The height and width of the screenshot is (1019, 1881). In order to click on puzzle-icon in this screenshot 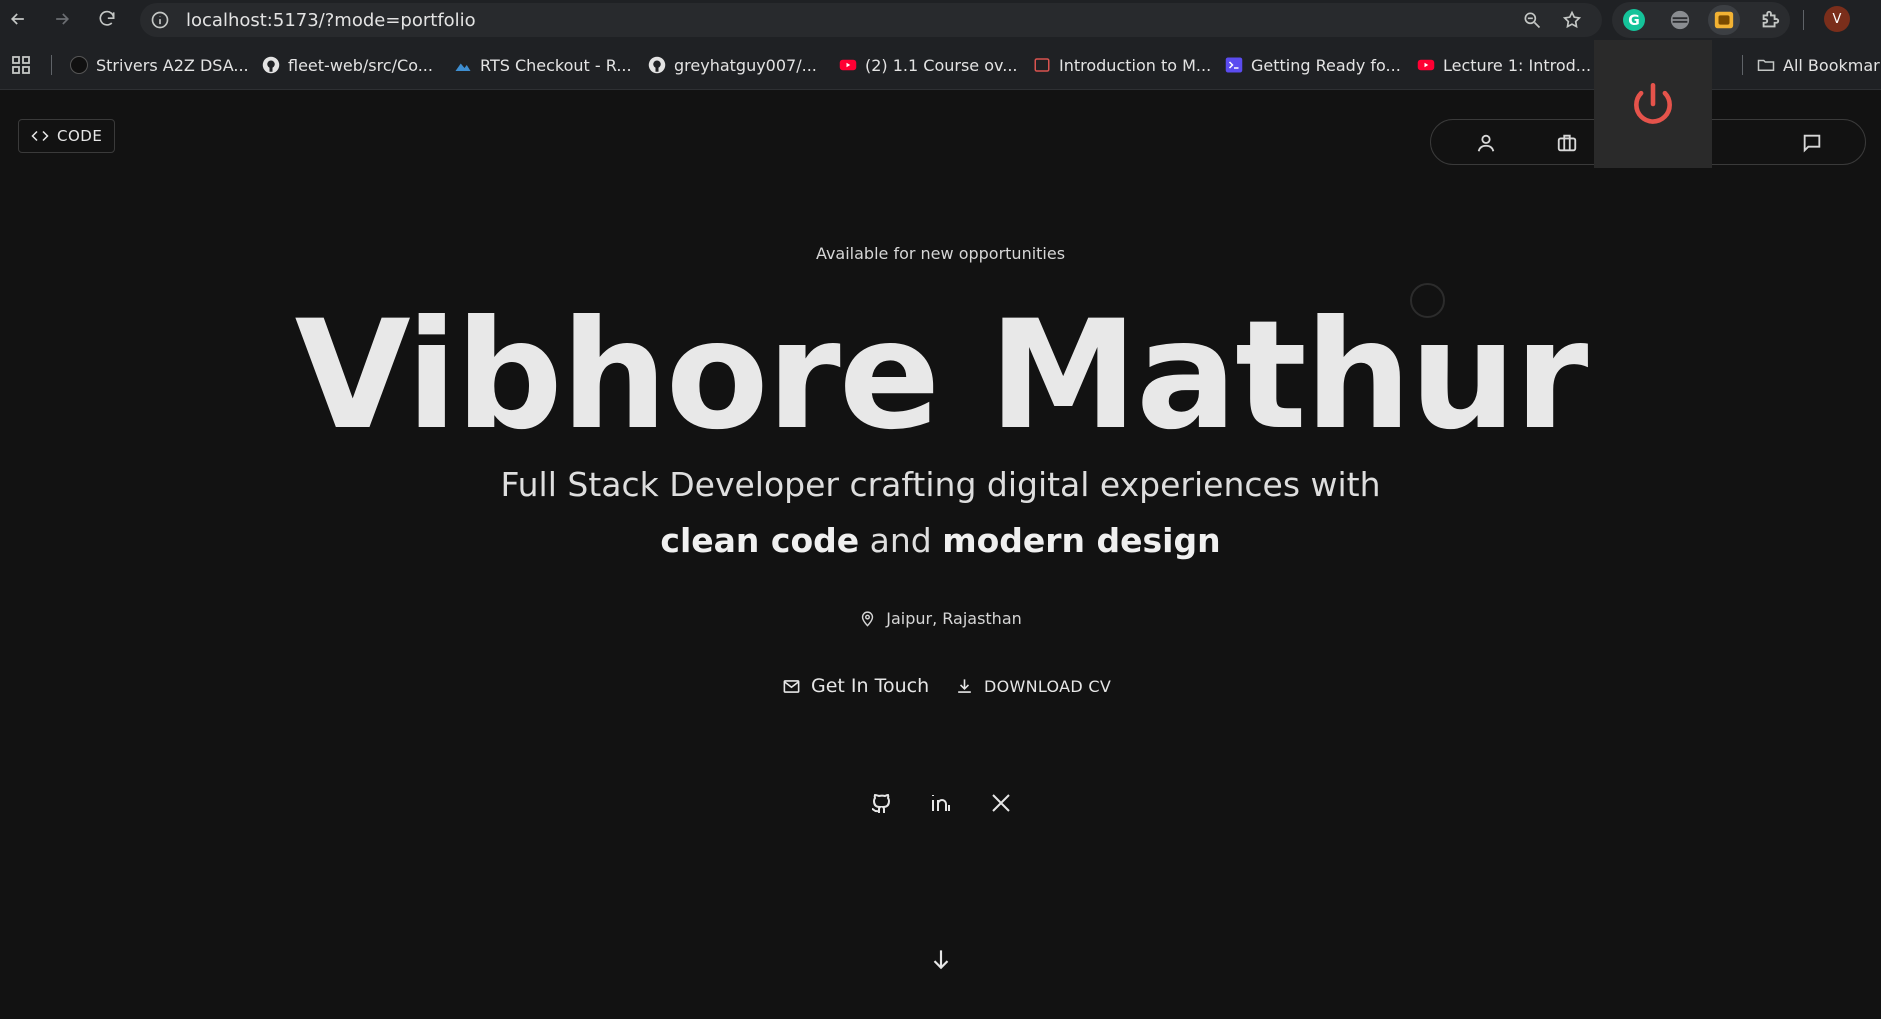, I will do `click(1771, 19)`.